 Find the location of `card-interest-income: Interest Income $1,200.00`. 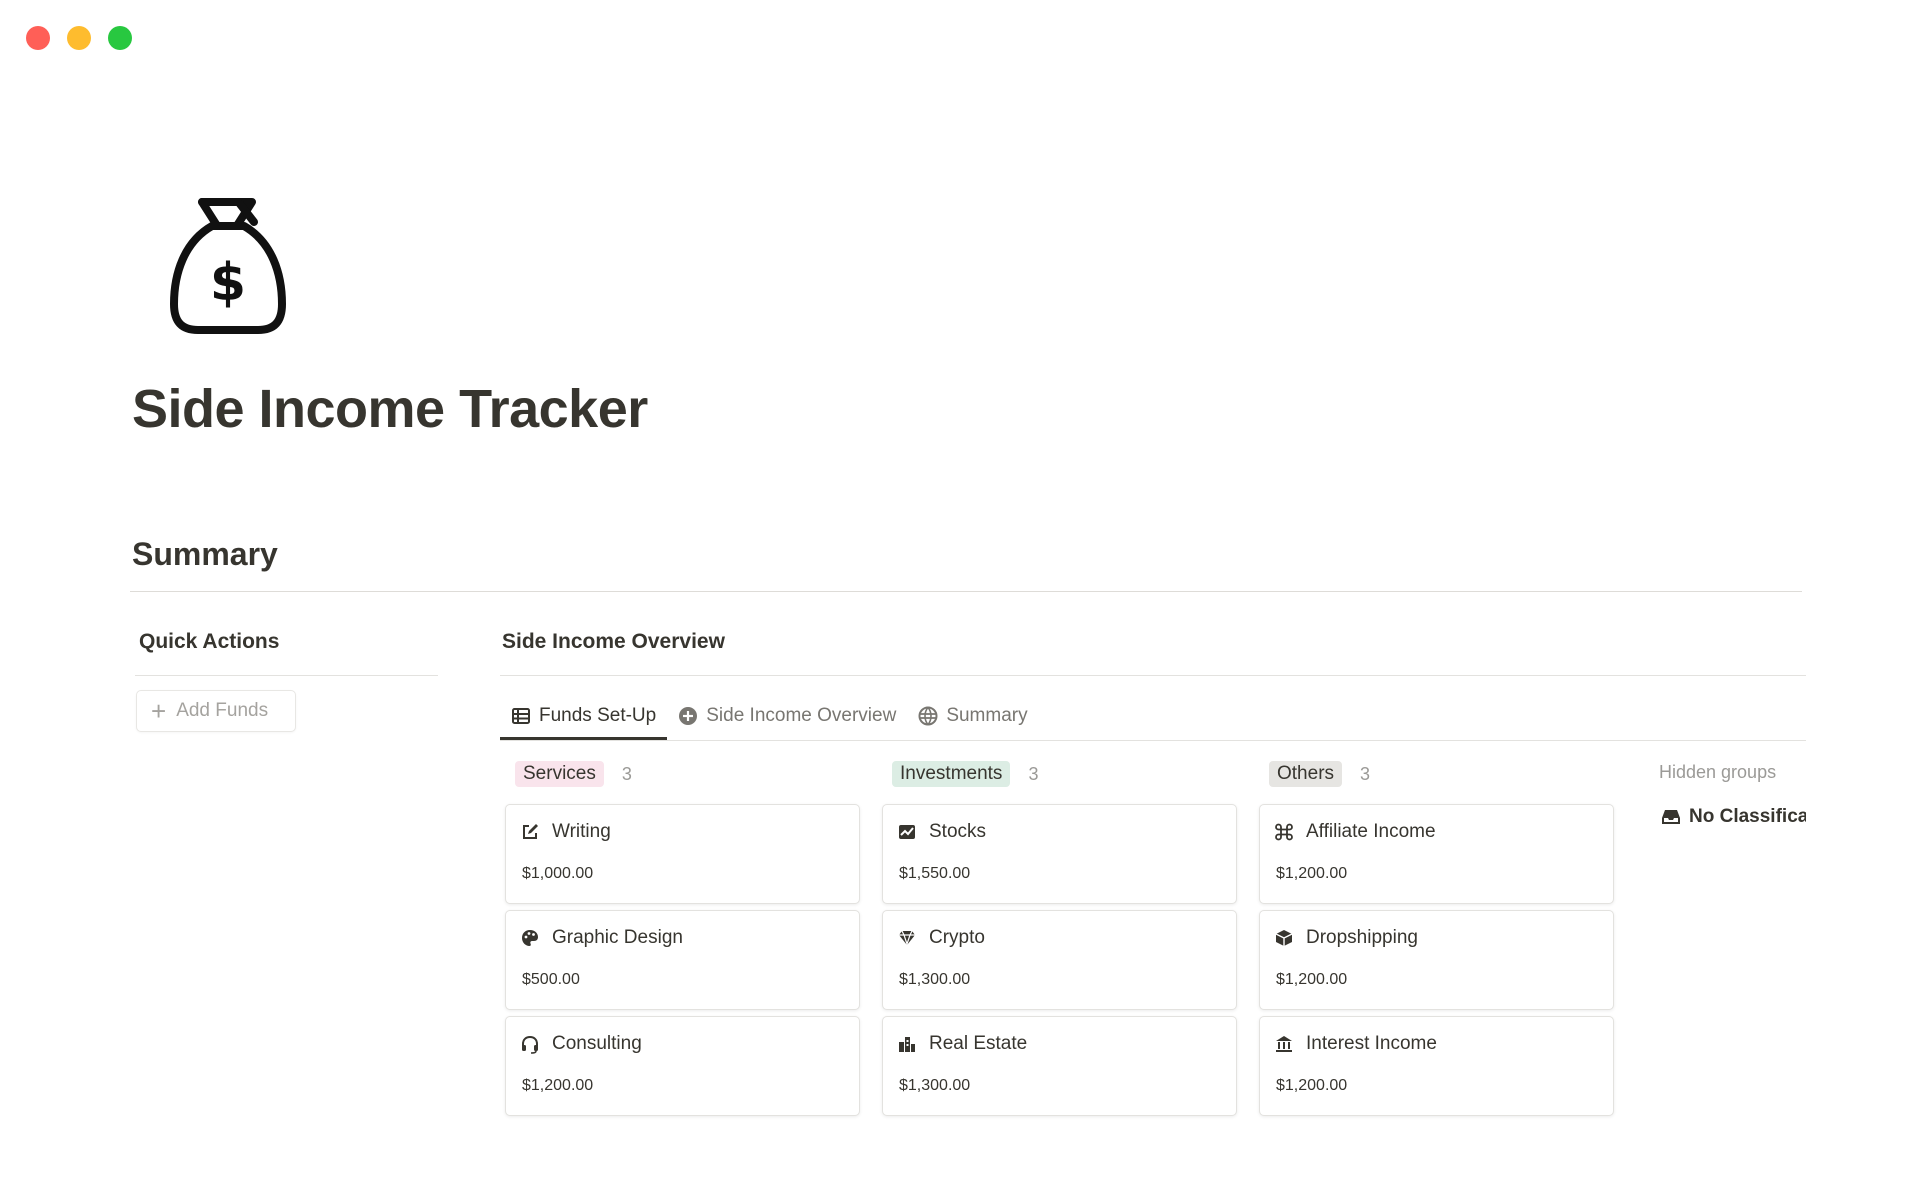

card-interest-income: Interest Income $1,200.00 is located at coordinates (1436, 1066).